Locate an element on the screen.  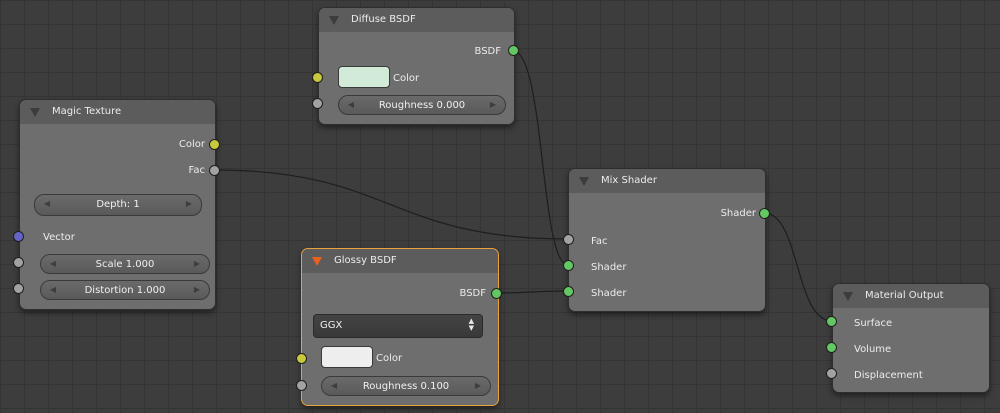
surface-label: Surface is located at coordinates (873, 323).